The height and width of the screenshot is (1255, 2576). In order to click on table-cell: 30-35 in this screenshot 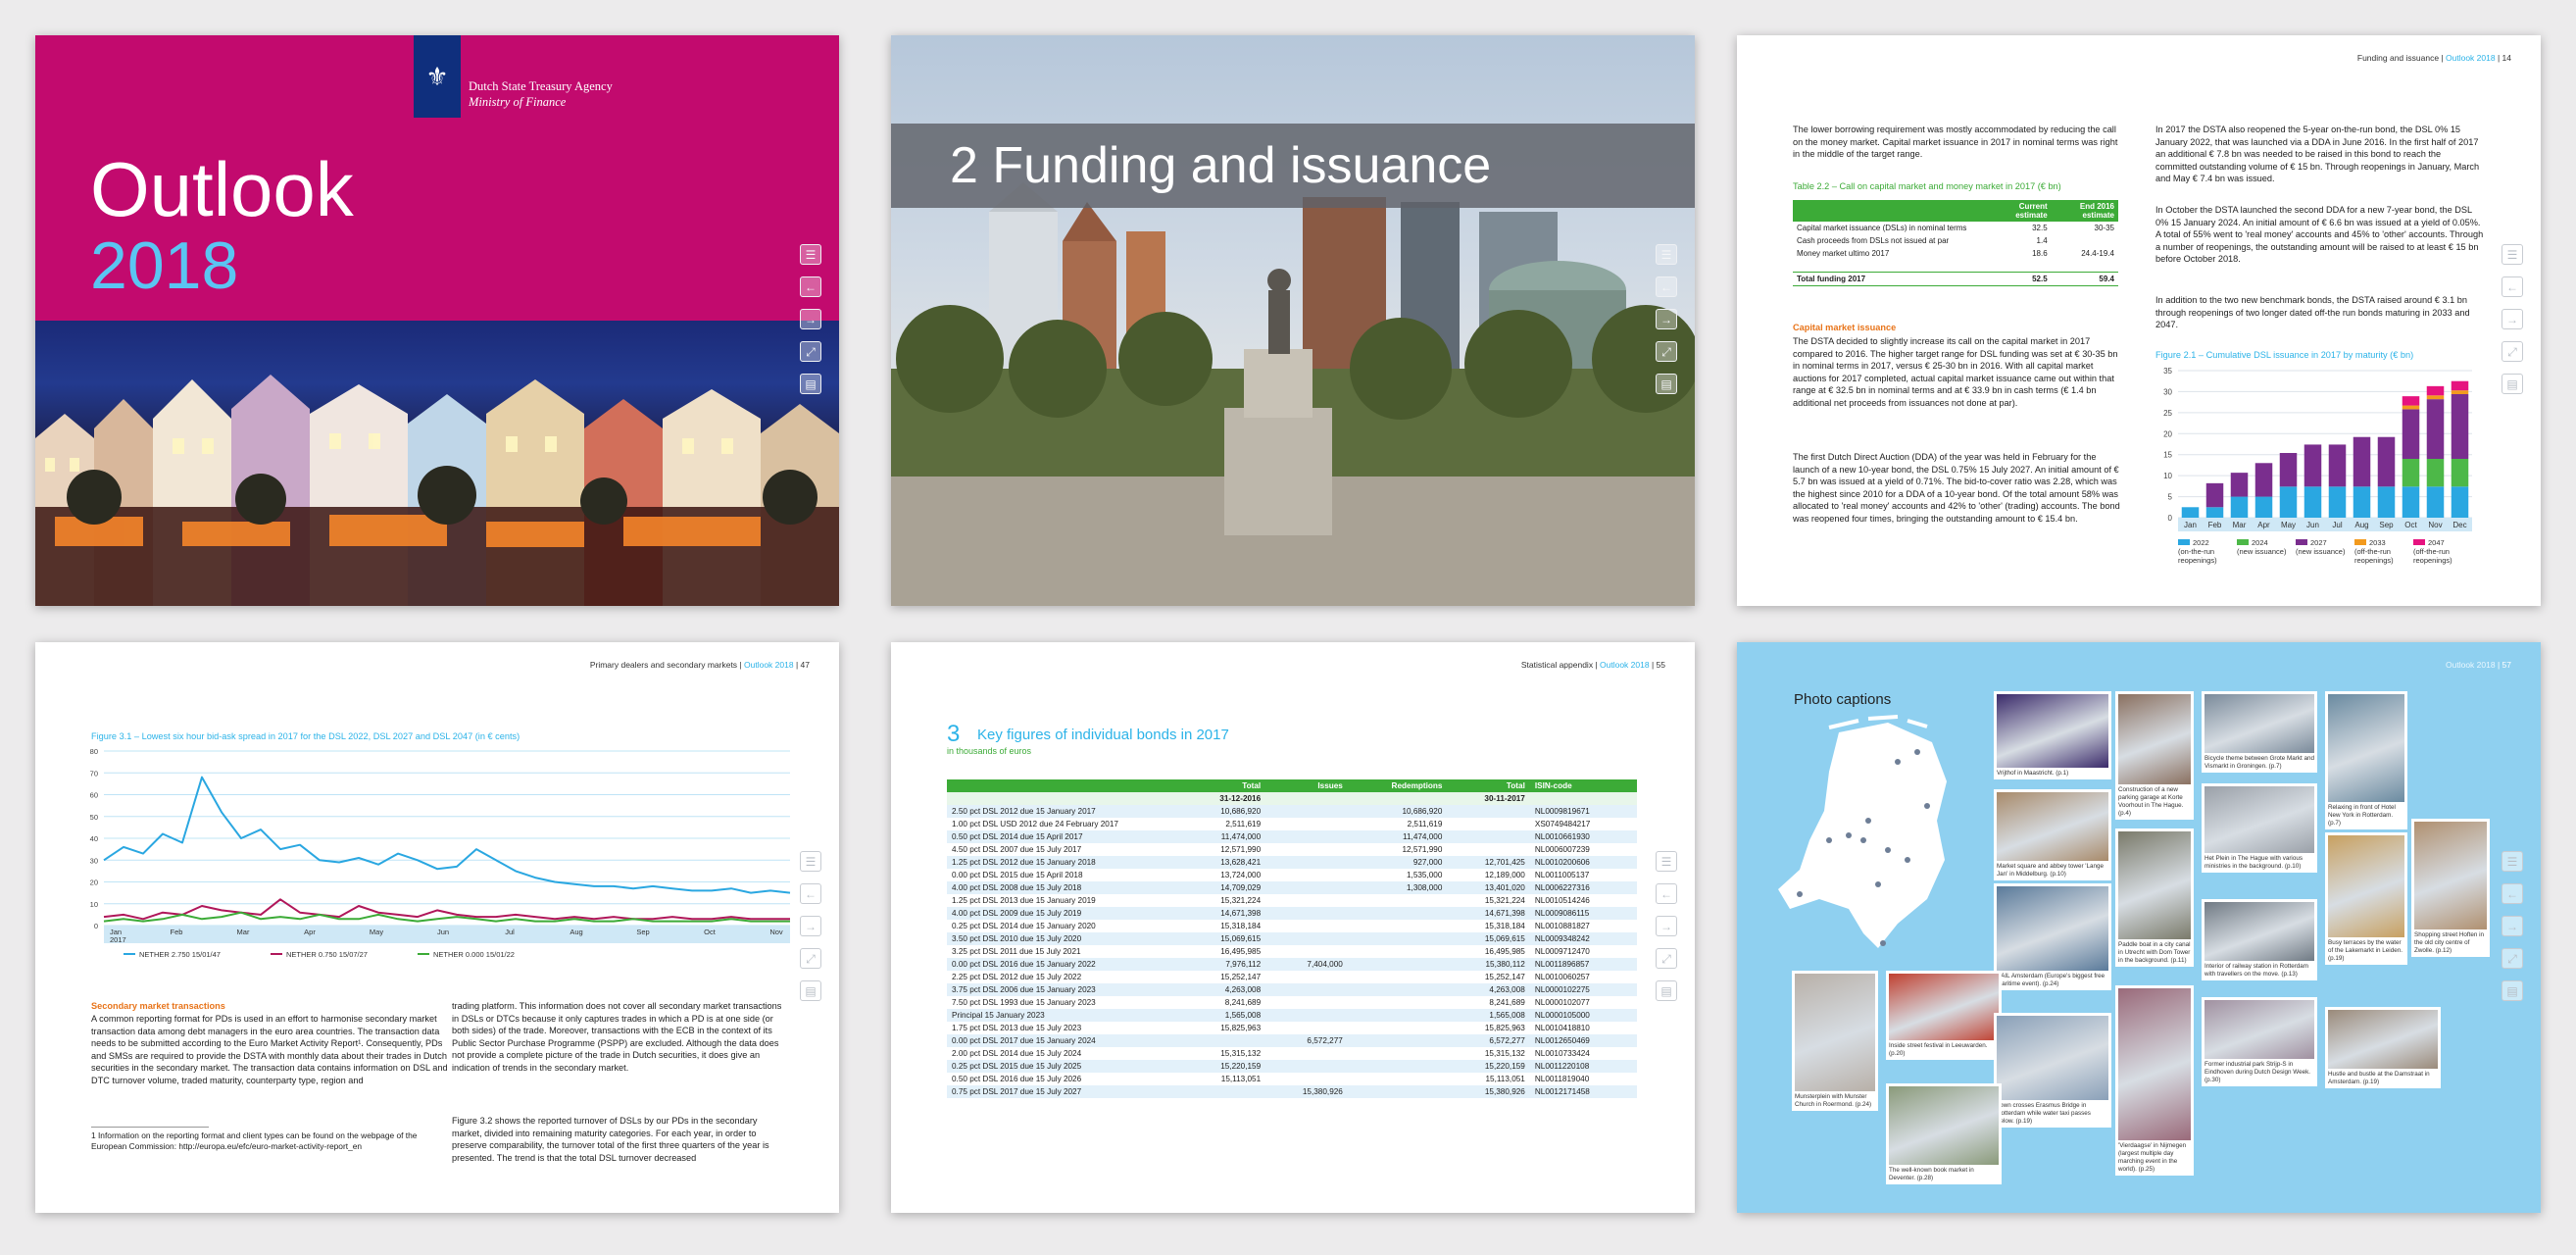, I will do `click(2104, 228)`.